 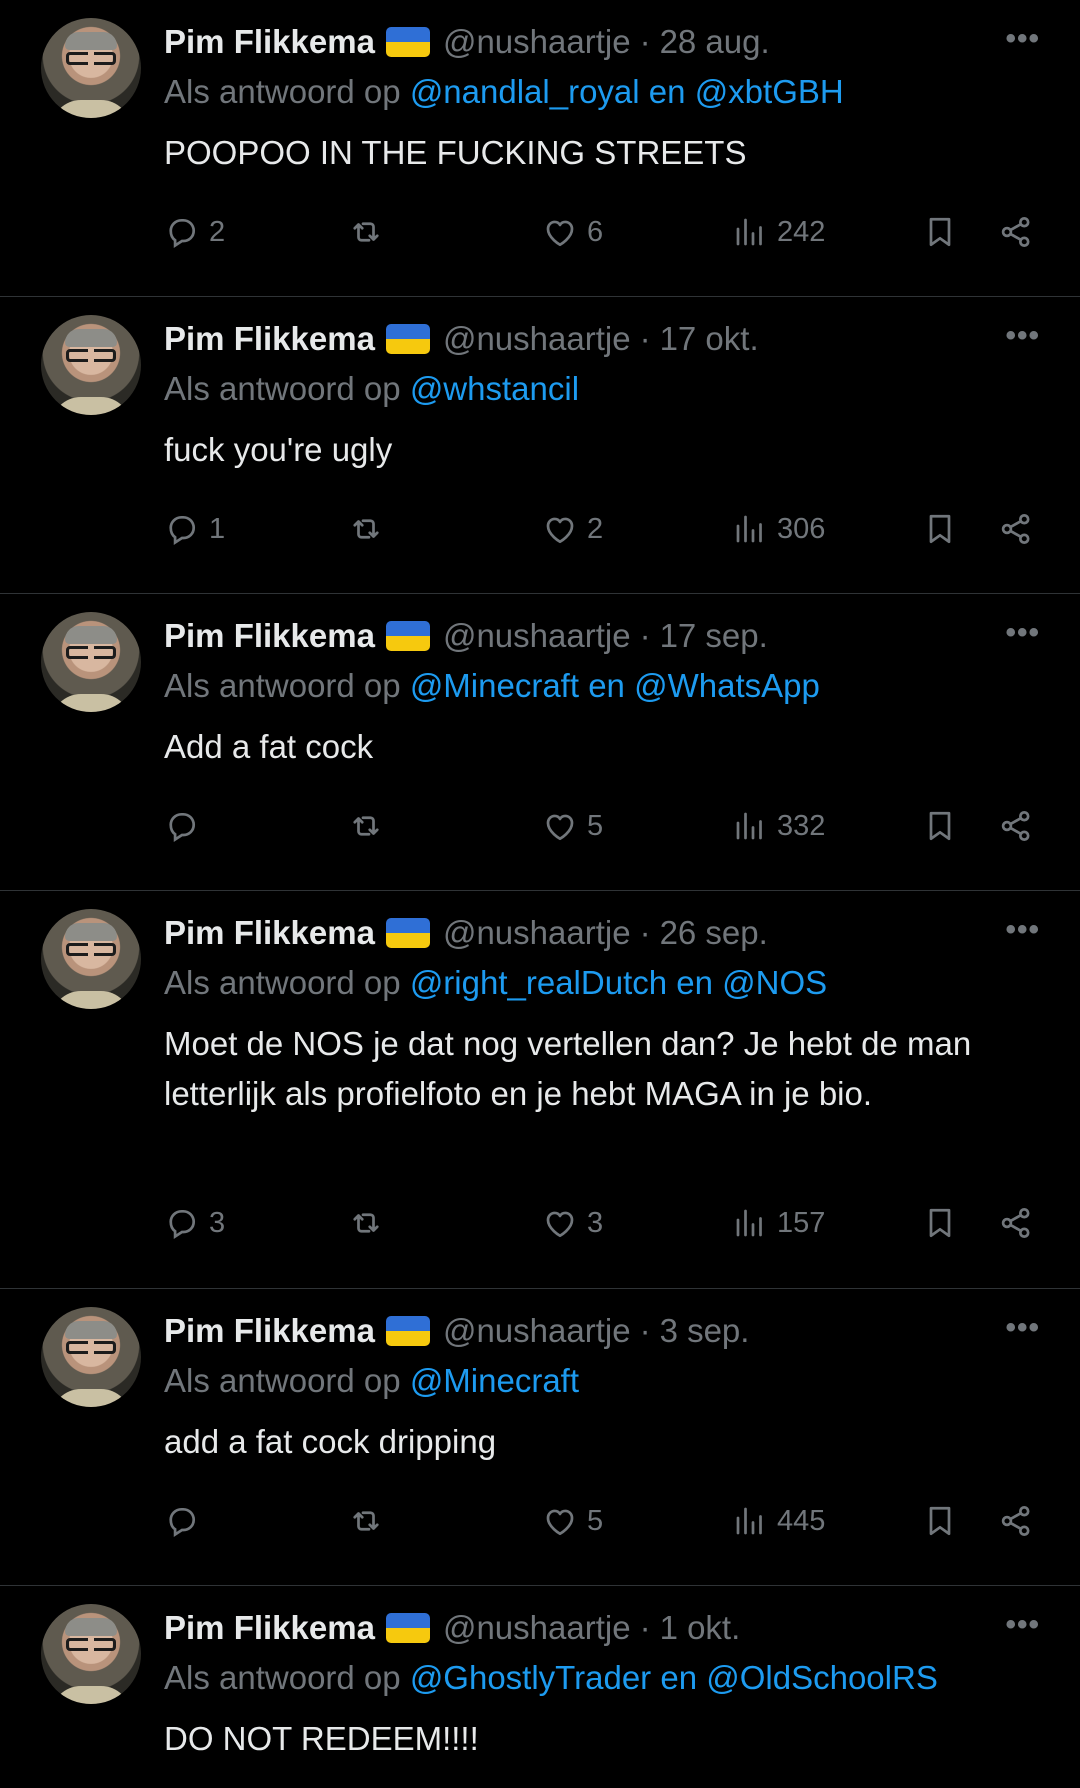 I want to click on tweet-date: 17 sep., so click(x=714, y=636).